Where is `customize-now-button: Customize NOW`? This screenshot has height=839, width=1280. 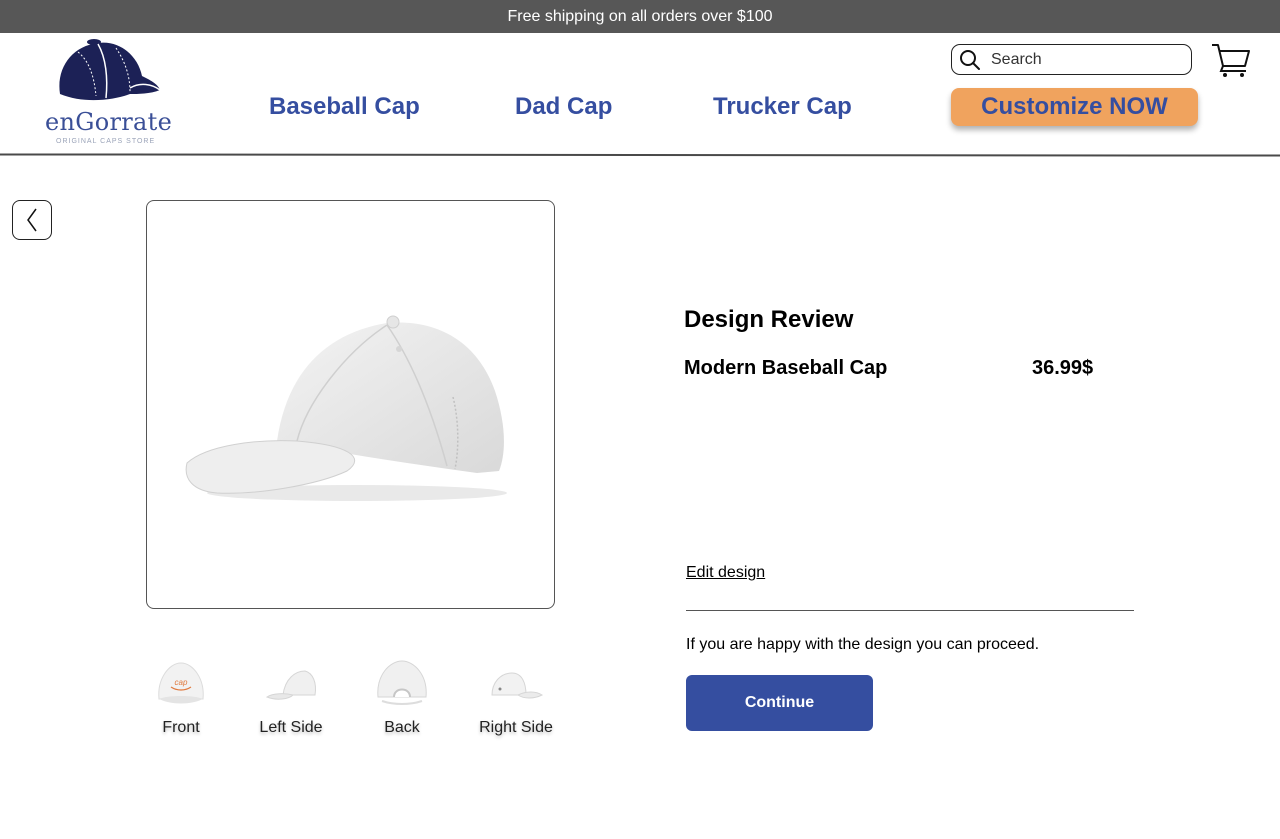 customize-now-button: Customize NOW is located at coordinates (1074, 107).